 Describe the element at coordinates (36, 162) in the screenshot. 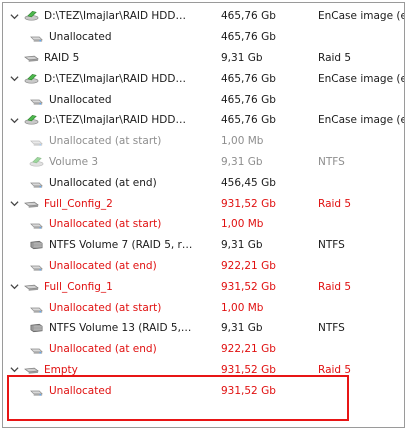

I see `volume-icon` at that location.